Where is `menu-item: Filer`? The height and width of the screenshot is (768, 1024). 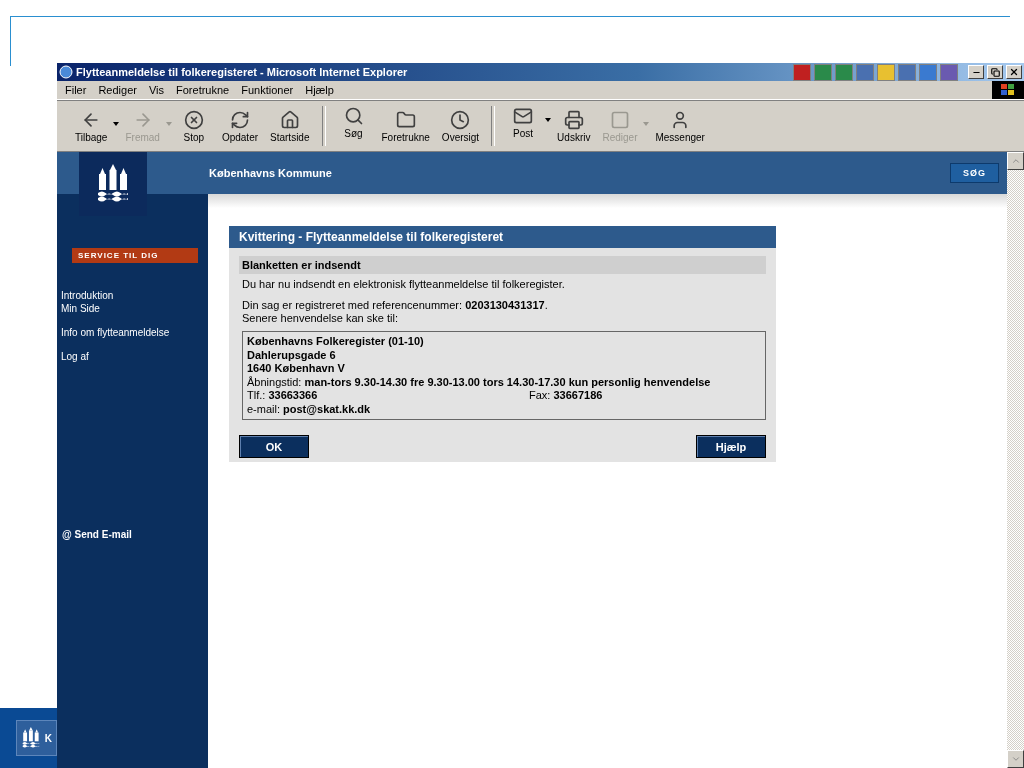 menu-item: Filer is located at coordinates (76, 90).